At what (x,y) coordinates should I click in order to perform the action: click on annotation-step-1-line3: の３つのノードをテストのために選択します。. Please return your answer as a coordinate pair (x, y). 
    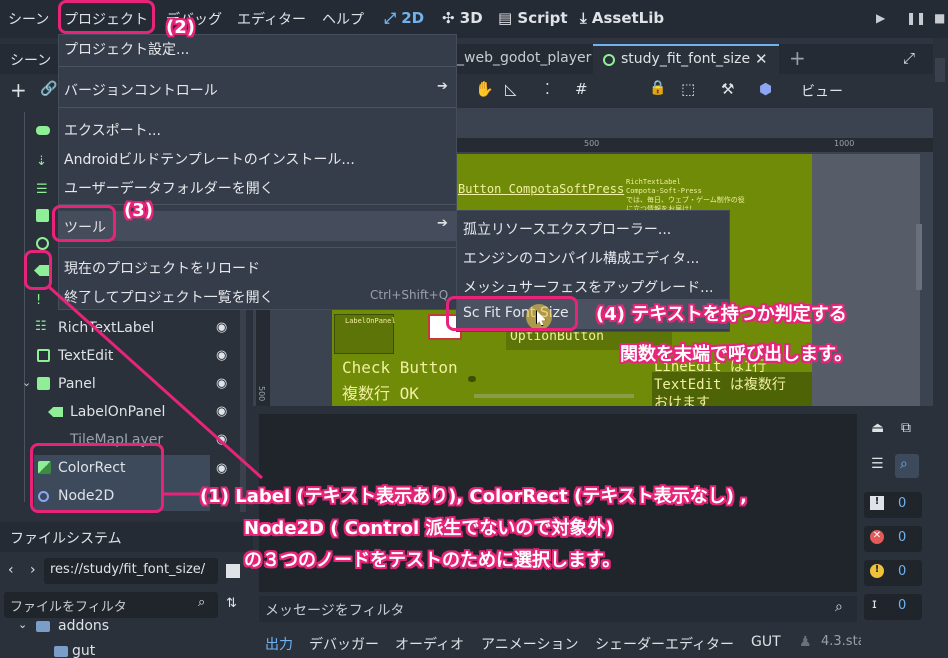
    Looking at the image, I should click on (432, 560).